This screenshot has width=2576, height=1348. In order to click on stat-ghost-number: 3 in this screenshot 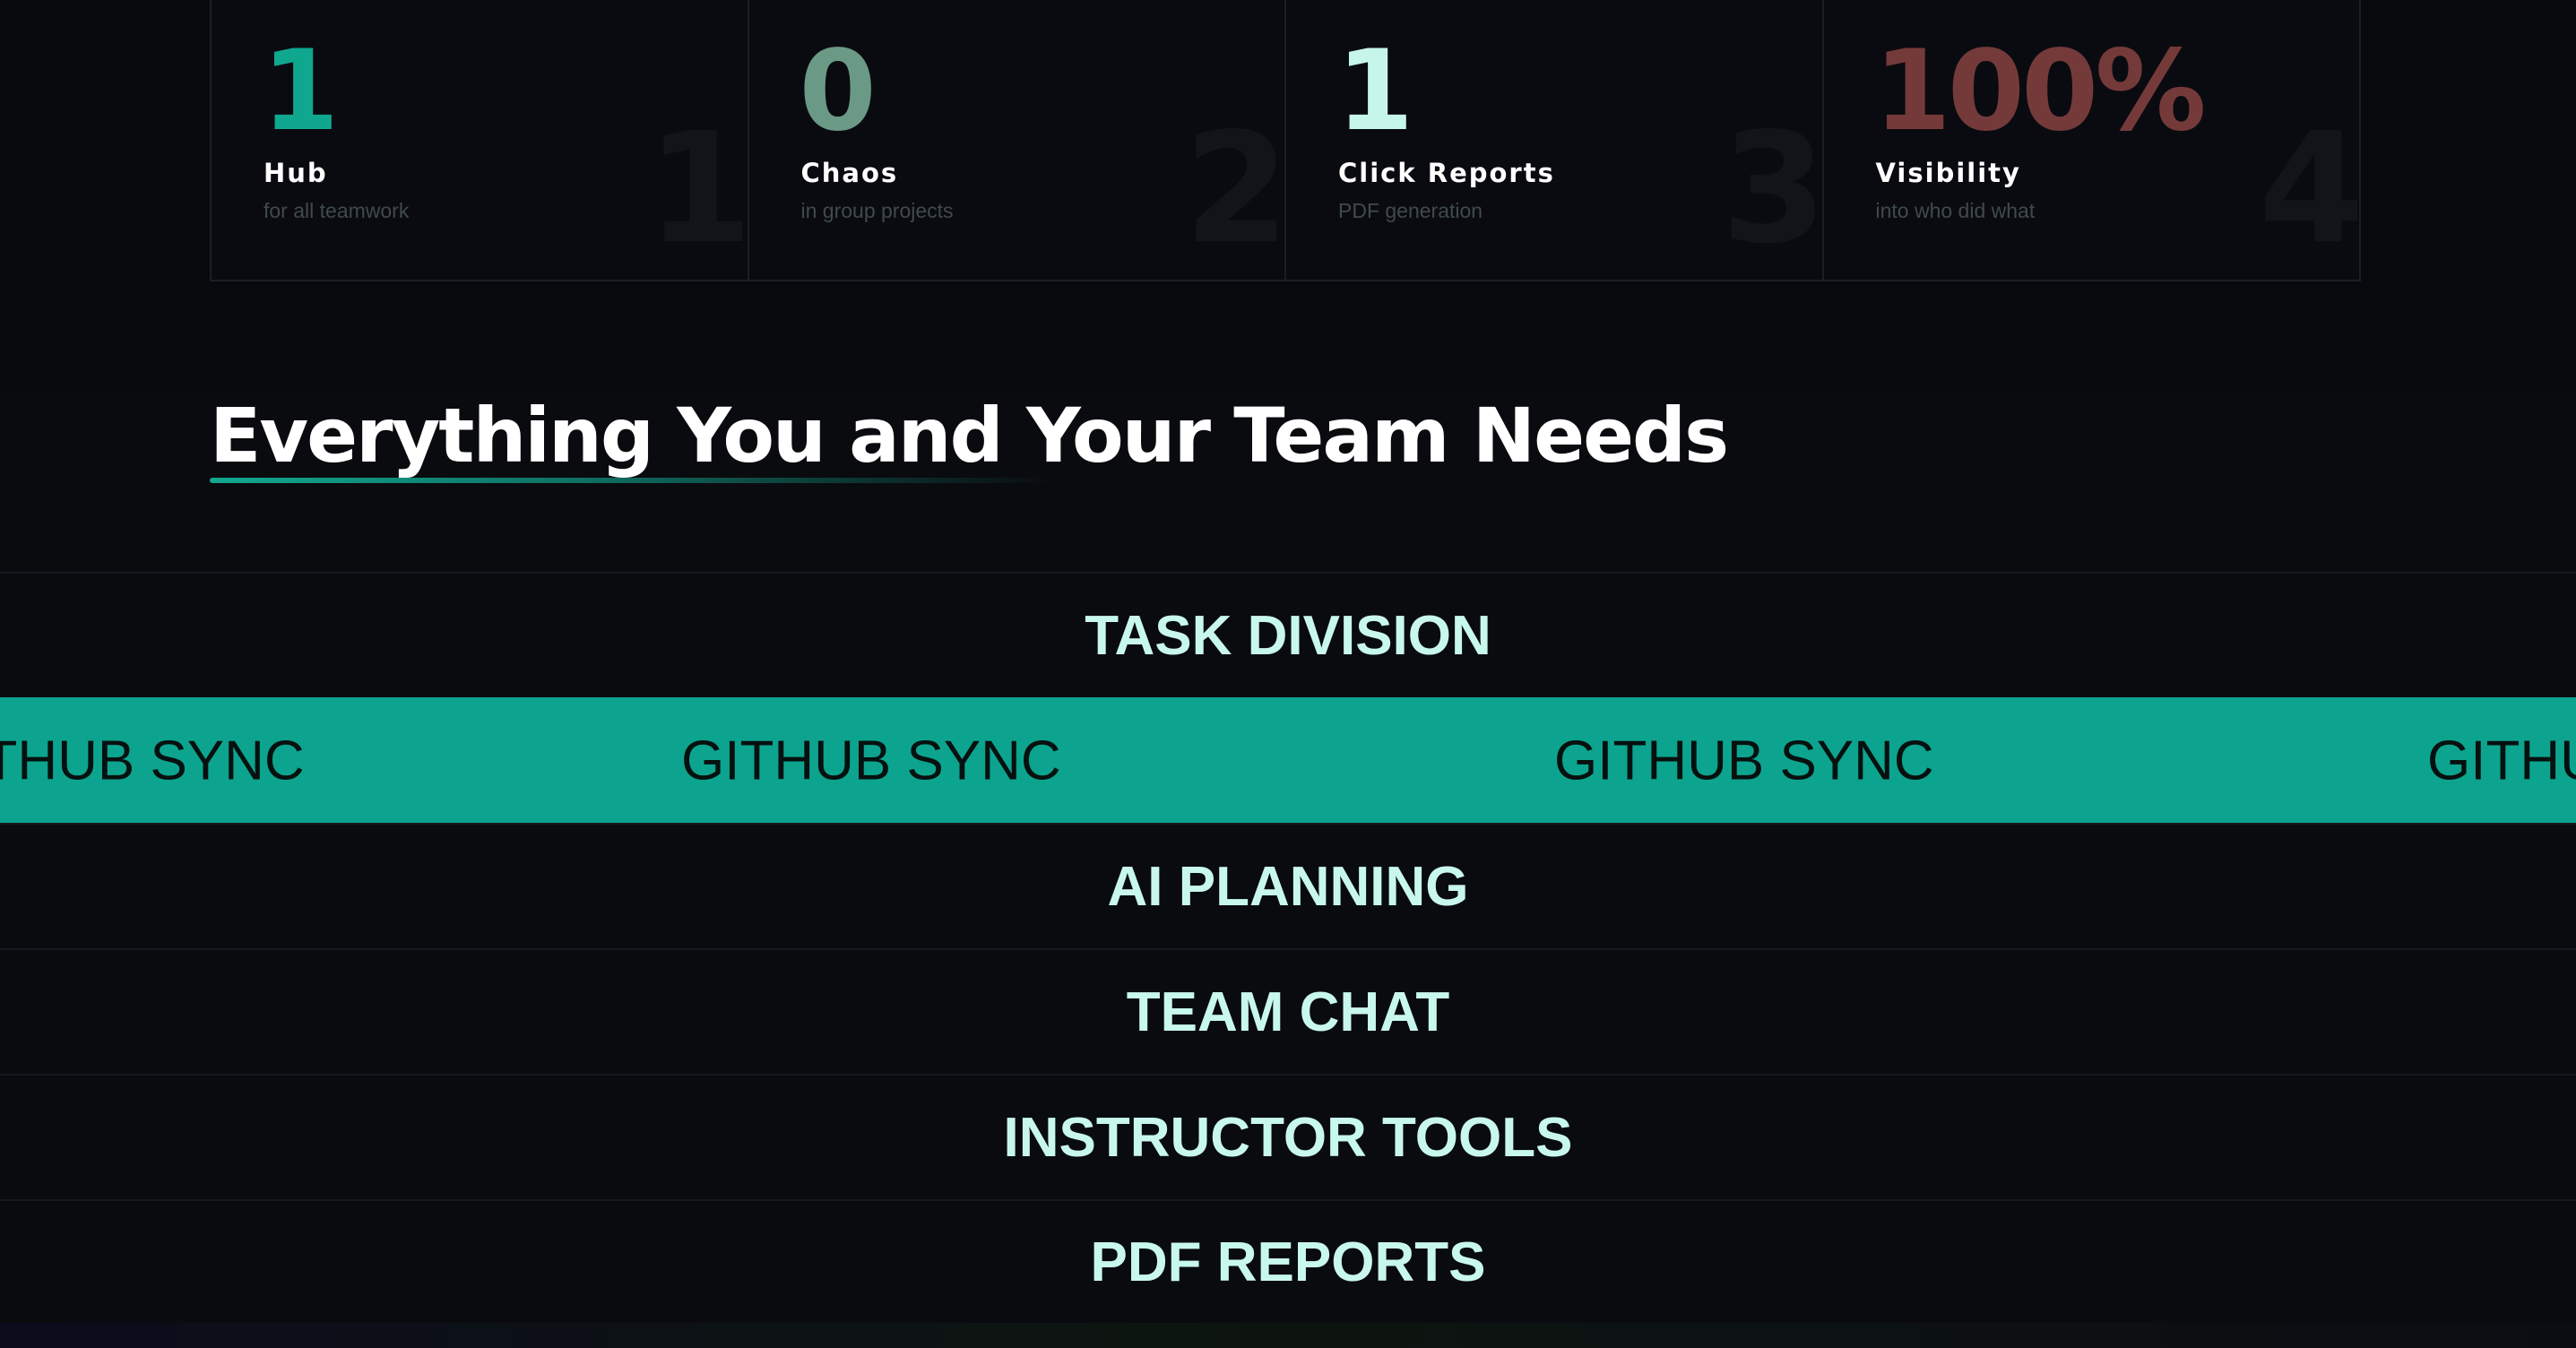, I will do `click(1772, 189)`.